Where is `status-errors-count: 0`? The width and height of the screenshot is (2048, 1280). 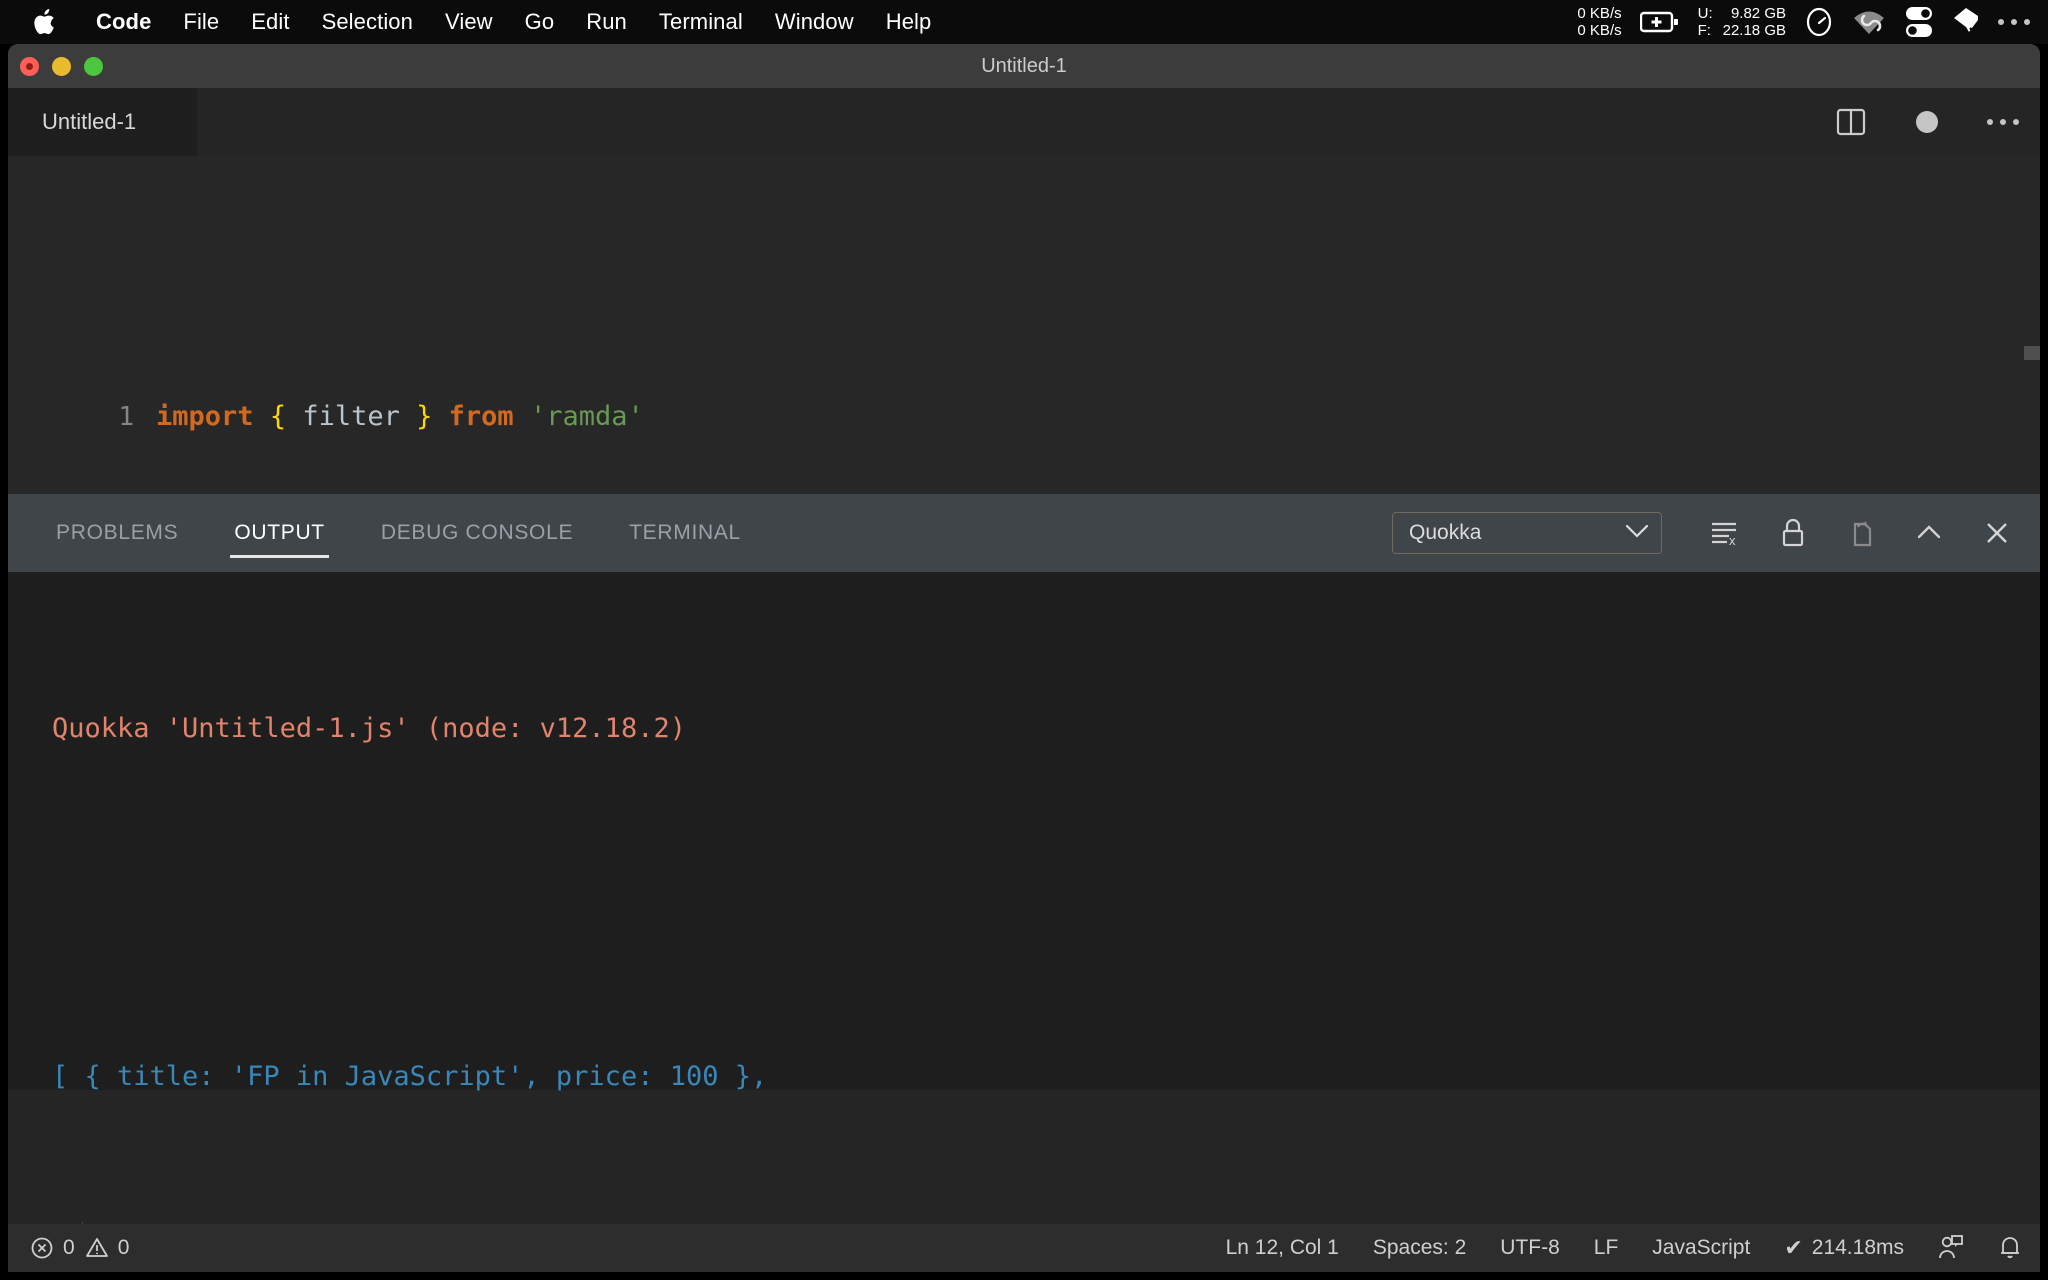 status-errors-count: 0 is located at coordinates (69, 1247).